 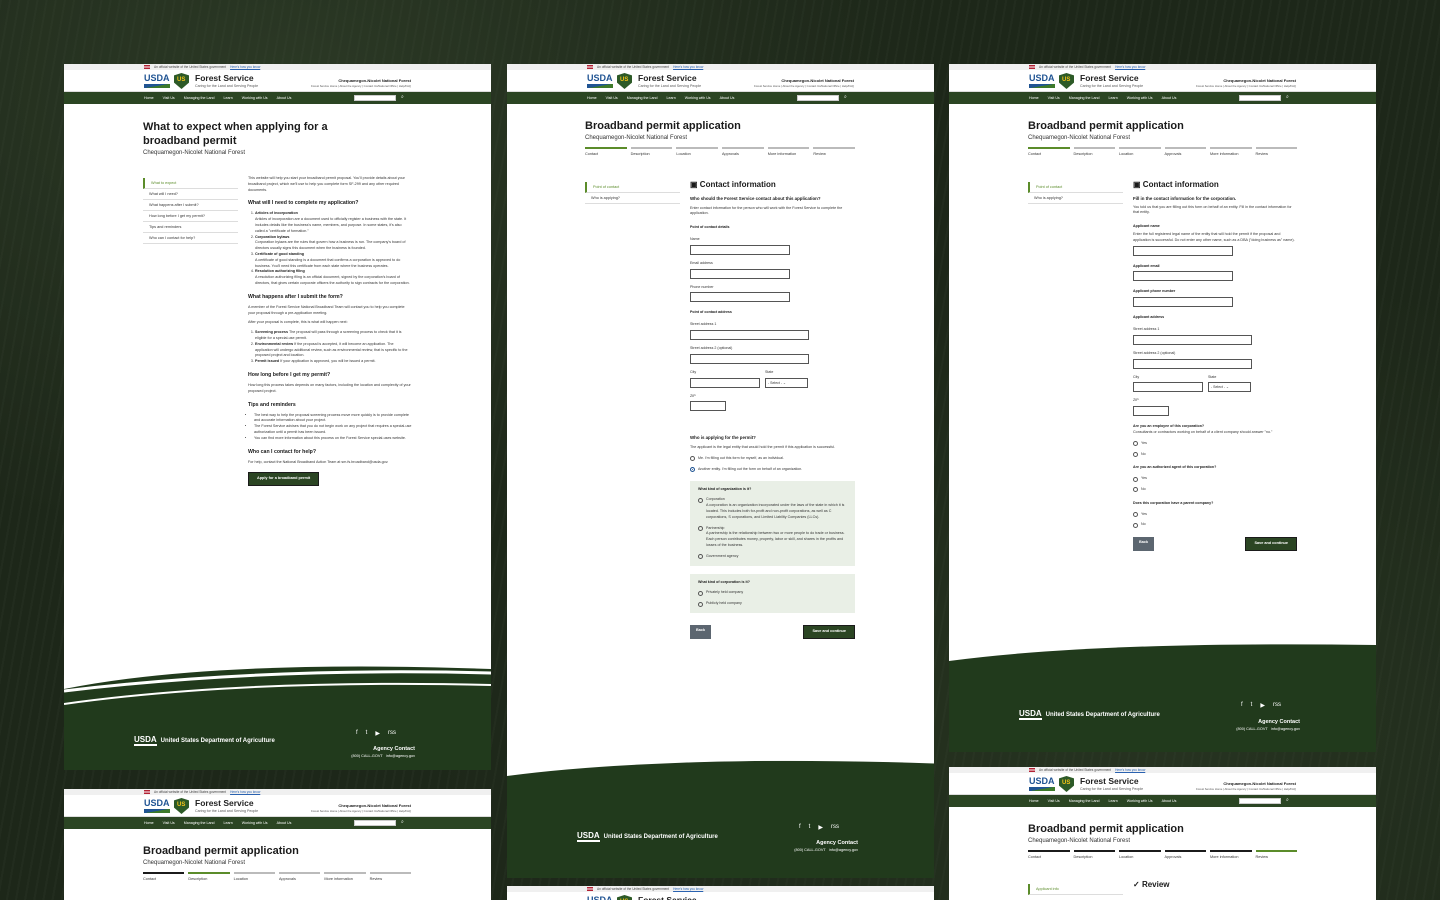 I want to click on radio-agent-no: No, so click(x=1215, y=490).